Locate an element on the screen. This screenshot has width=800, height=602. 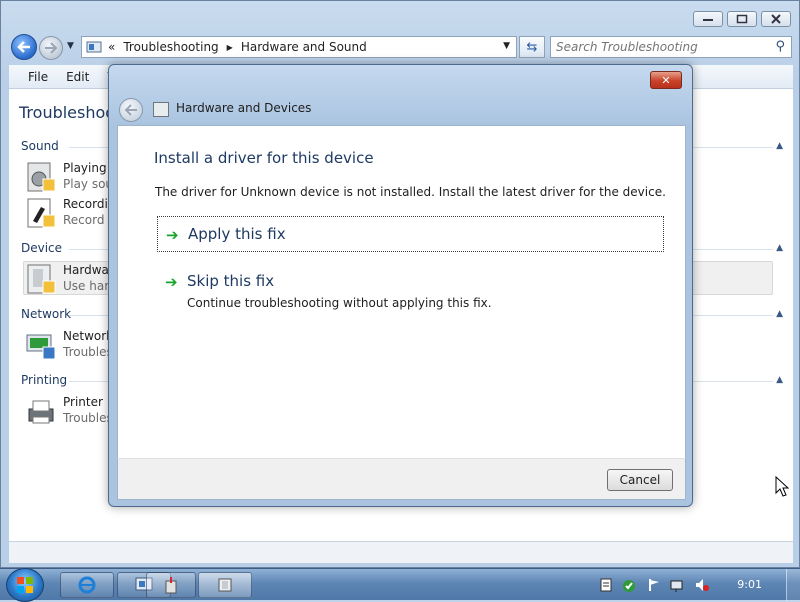
category-printing: Printing is located at coordinates (44, 380).